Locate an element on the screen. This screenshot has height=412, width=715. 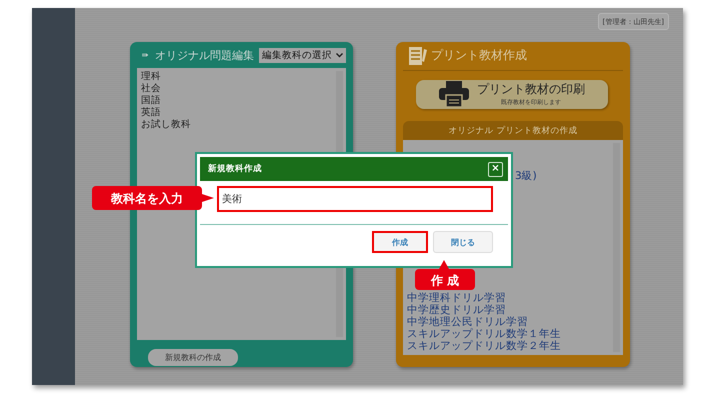
panel-title: オリジナル問題編集 is located at coordinates (204, 55).